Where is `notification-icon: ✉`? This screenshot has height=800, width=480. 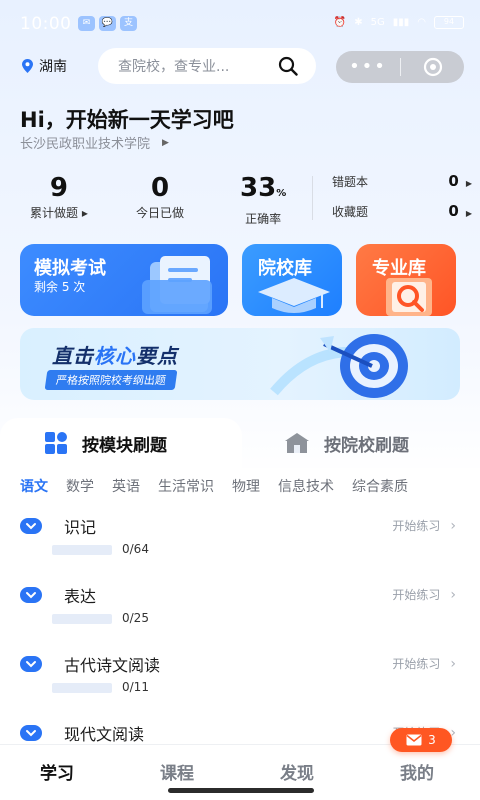 notification-icon: ✉ is located at coordinates (86, 23).